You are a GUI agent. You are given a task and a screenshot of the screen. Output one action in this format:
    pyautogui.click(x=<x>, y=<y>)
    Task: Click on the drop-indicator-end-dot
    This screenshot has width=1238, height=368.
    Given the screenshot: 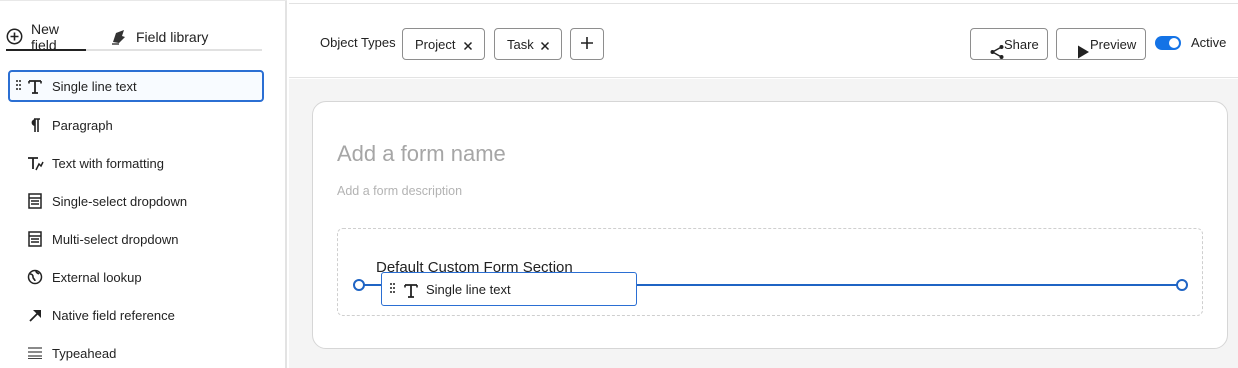 What is the action you would take?
    pyautogui.click(x=1182, y=285)
    